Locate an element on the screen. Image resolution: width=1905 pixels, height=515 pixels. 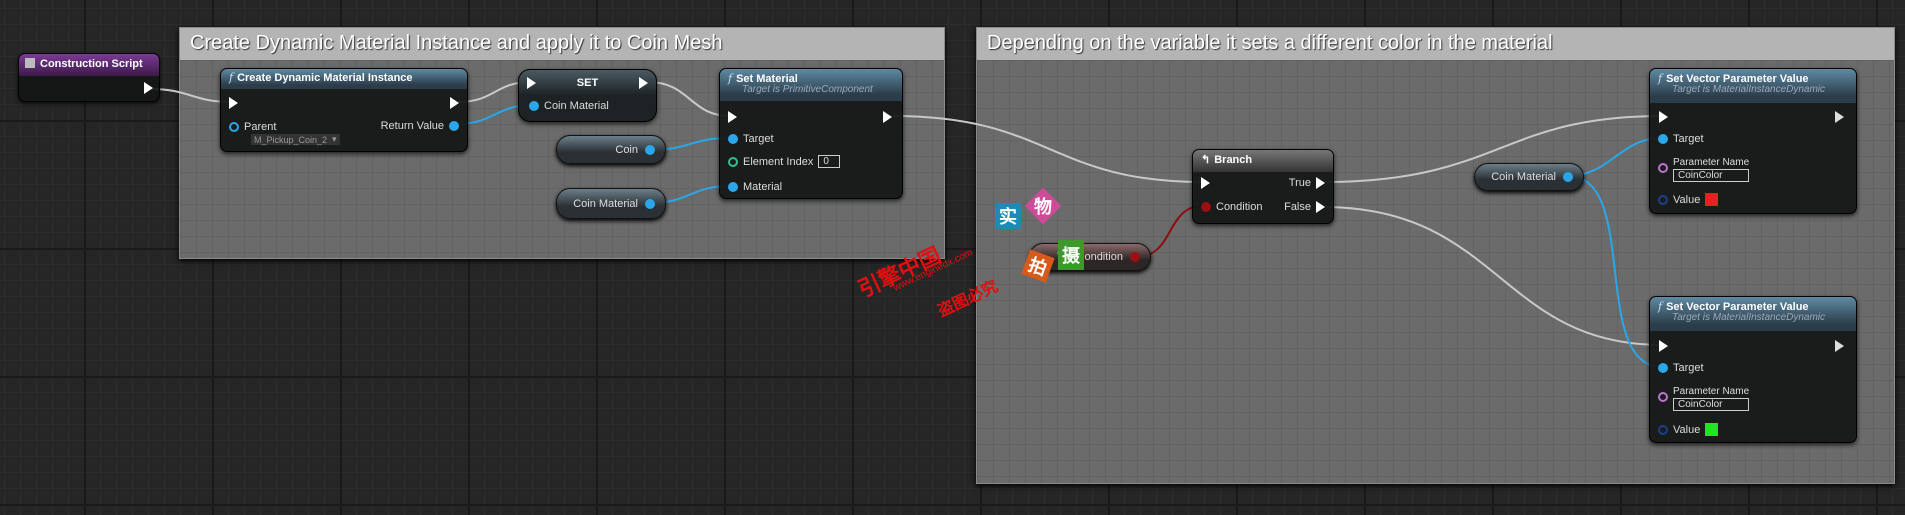
node-subtitle: Target is PrimitiveComponent is located at coordinates (807, 89).